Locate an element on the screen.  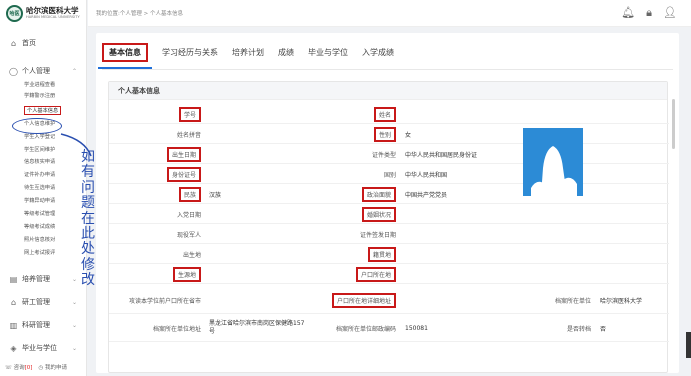
topbar: 我的位置:个人管理 > 个人基本信息 🔔︎ 🔒︎ 👤︎ is located at coordinates (389, 13).